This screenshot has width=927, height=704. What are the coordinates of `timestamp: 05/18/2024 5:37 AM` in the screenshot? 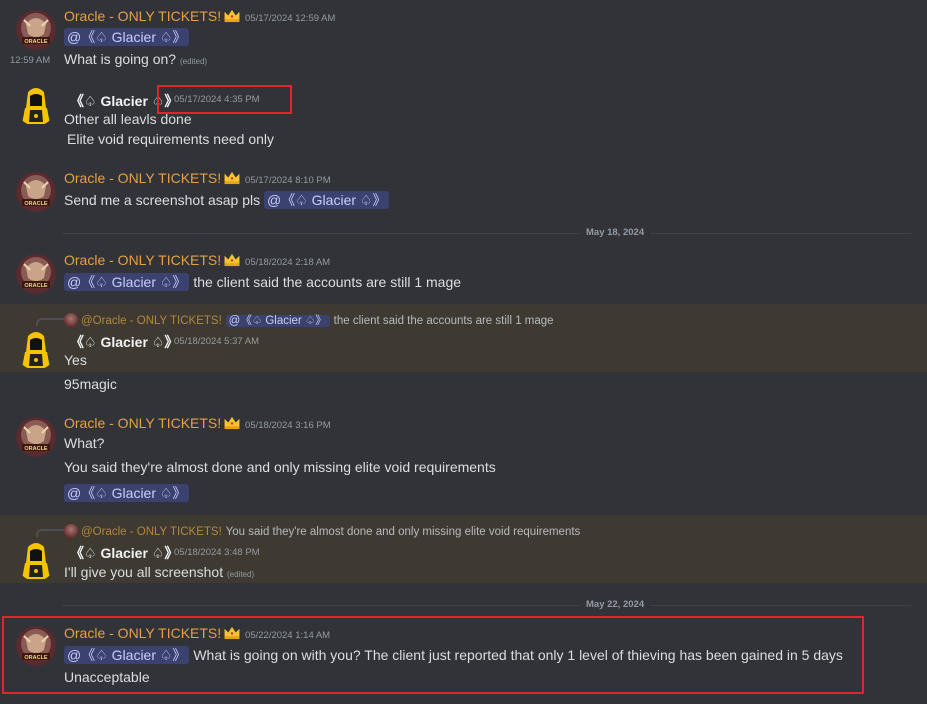 It's located at (217, 341).